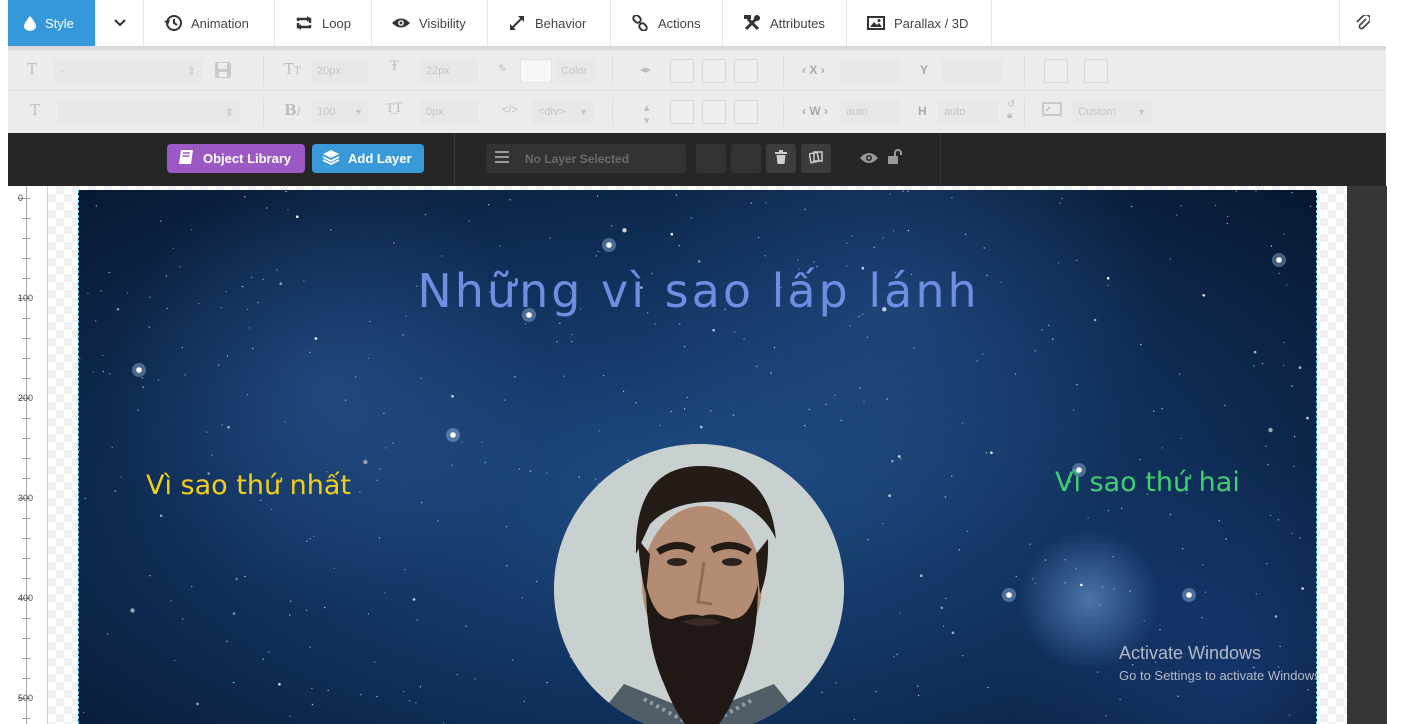  What do you see at coordinates (340, 71) in the screenshot?
I see `font-size-input: 20px` at bounding box center [340, 71].